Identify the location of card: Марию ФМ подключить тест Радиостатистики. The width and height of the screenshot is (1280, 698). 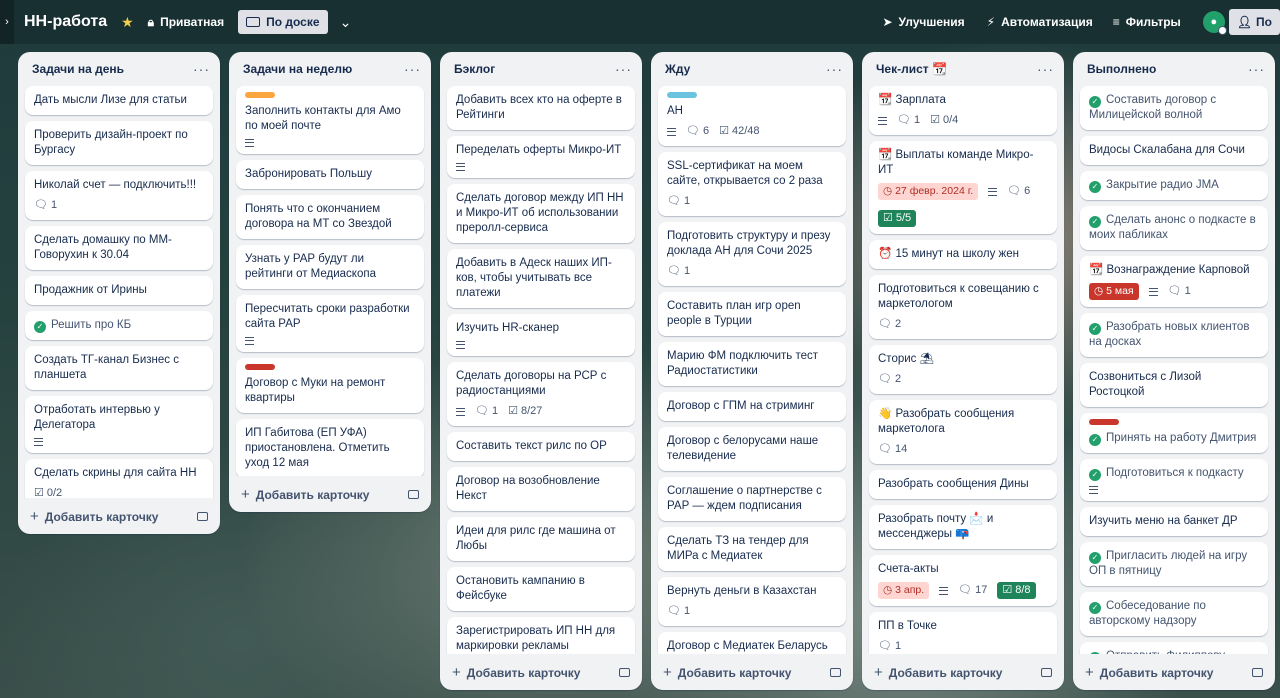
(752, 364).